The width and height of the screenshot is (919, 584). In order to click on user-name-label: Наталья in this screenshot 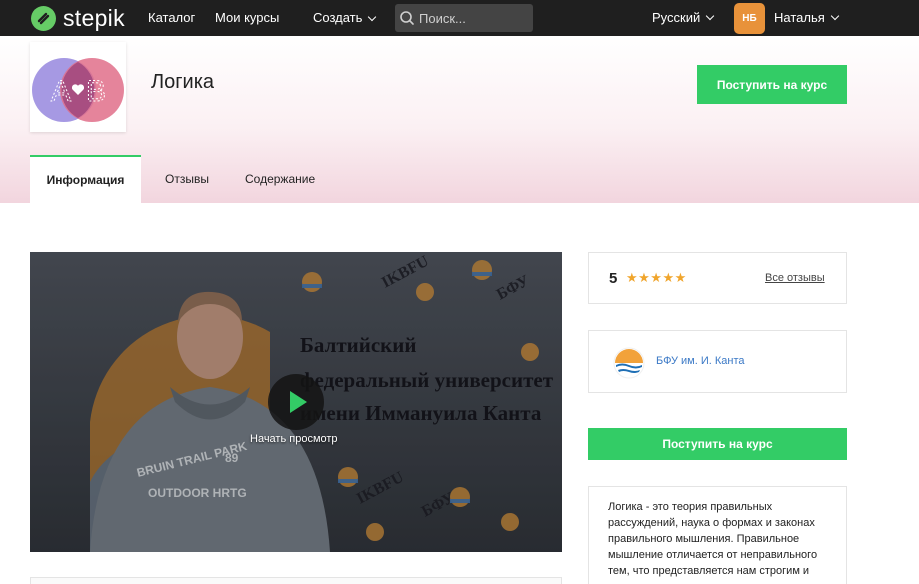, I will do `click(799, 17)`.